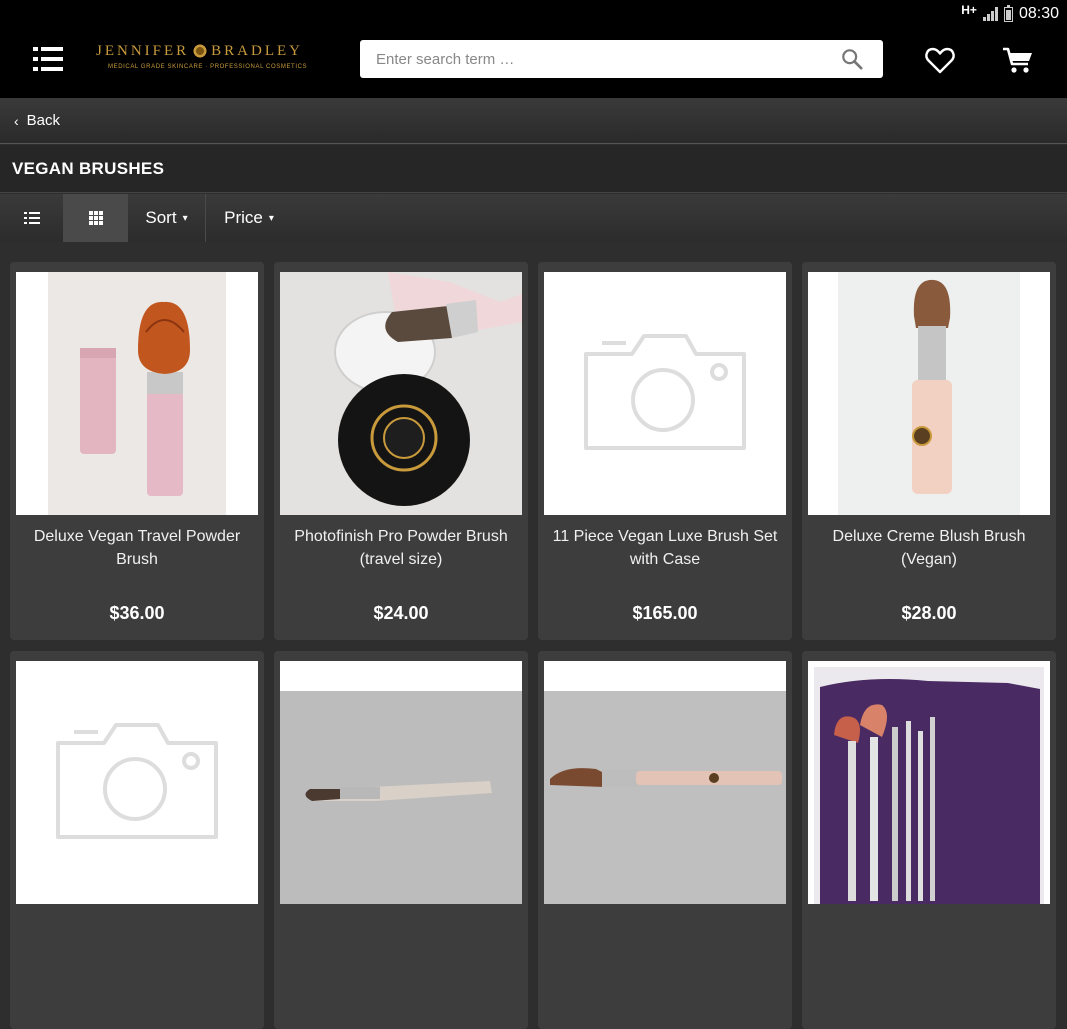 The height and width of the screenshot is (1029, 1067). I want to click on signal-icon, so click(990, 14).